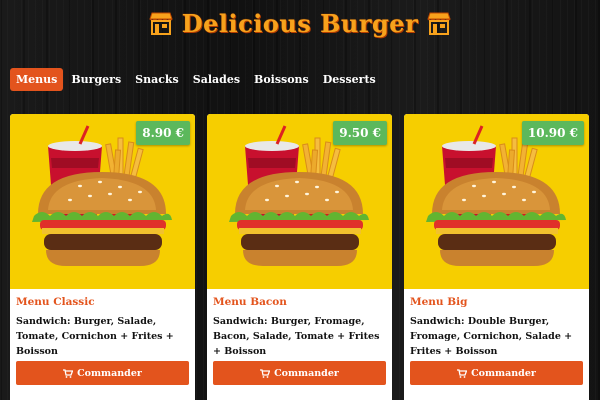 The image size is (600, 400). I want to click on nav-item-salades: Salades, so click(216, 79).